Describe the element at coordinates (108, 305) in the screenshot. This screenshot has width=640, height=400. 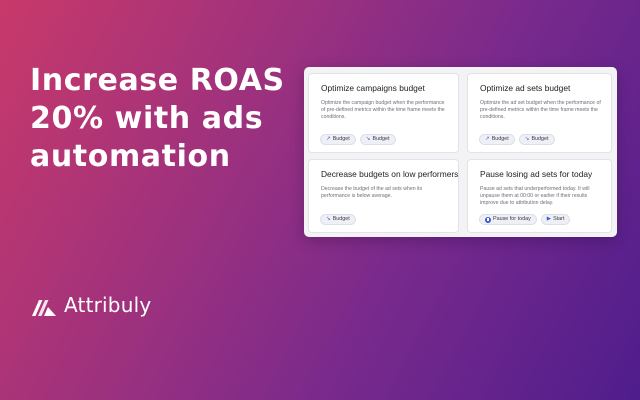
I see `brand-name: Attribuly` at that location.